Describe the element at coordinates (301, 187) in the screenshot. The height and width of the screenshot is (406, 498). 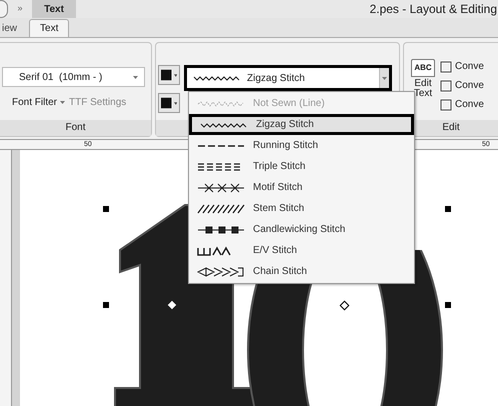
I see `stitch-menu-item: Motif Stitch` at that location.